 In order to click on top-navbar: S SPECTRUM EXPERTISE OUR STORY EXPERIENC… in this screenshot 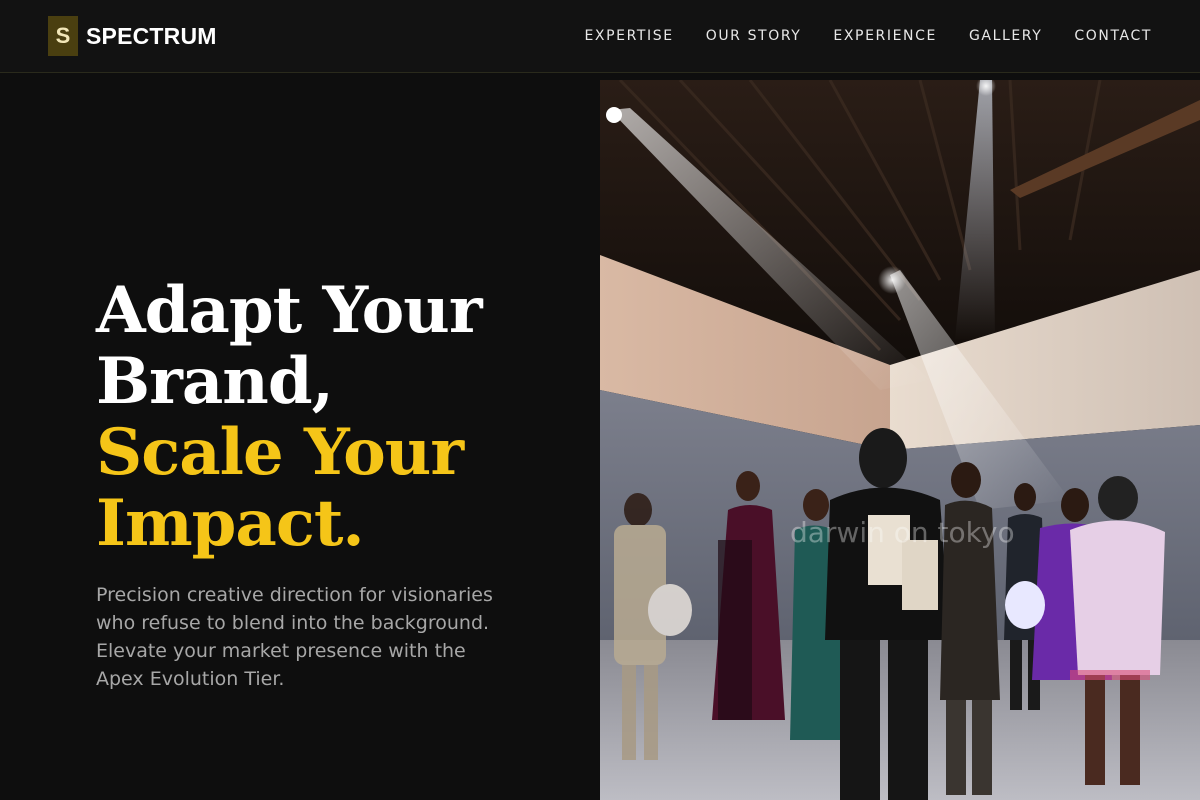, I will do `click(600, 36)`.